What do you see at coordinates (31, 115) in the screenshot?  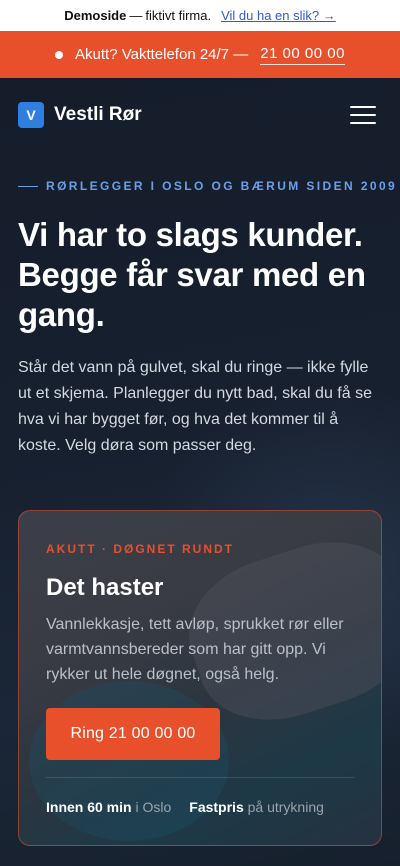 I see `logo-icon: V` at bounding box center [31, 115].